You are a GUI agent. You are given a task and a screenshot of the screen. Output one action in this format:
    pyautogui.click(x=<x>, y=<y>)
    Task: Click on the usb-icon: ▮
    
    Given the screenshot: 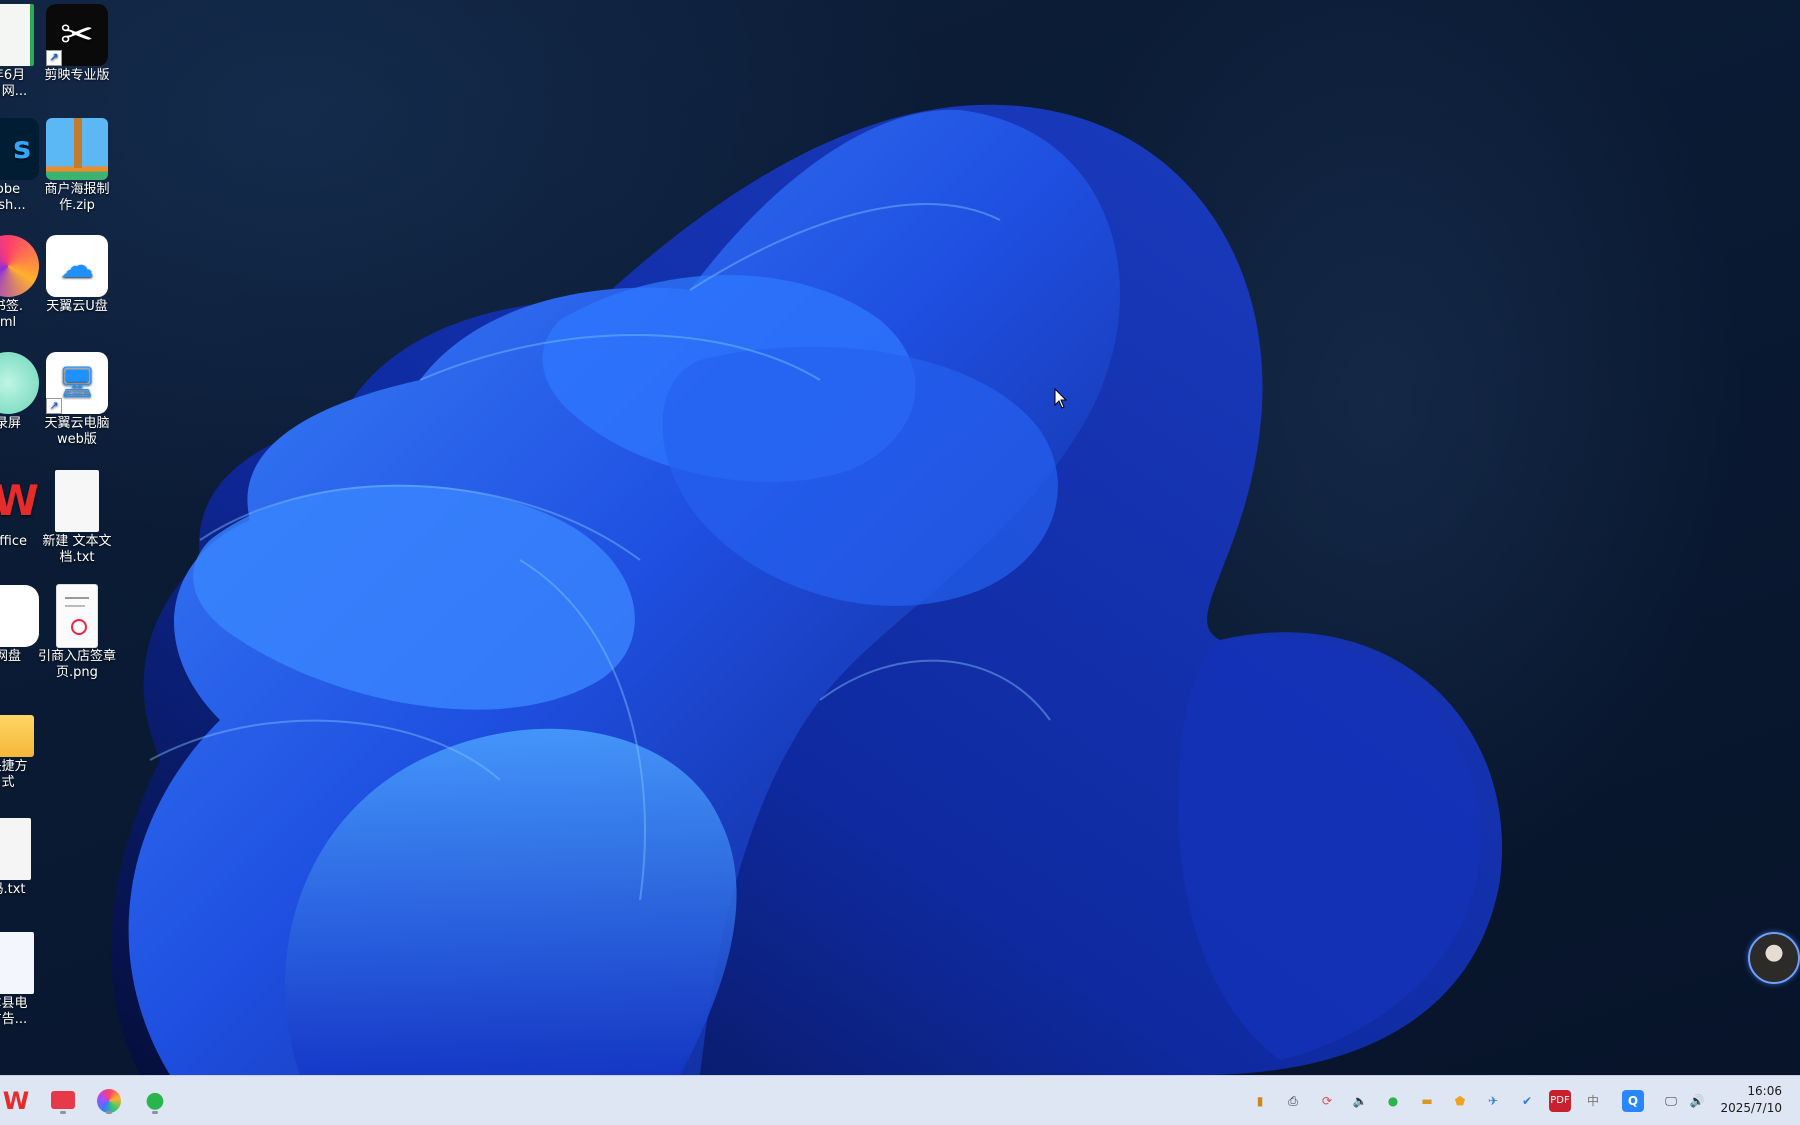 What is the action you would take?
    pyautogui.click(x=1260, y=1101)
    